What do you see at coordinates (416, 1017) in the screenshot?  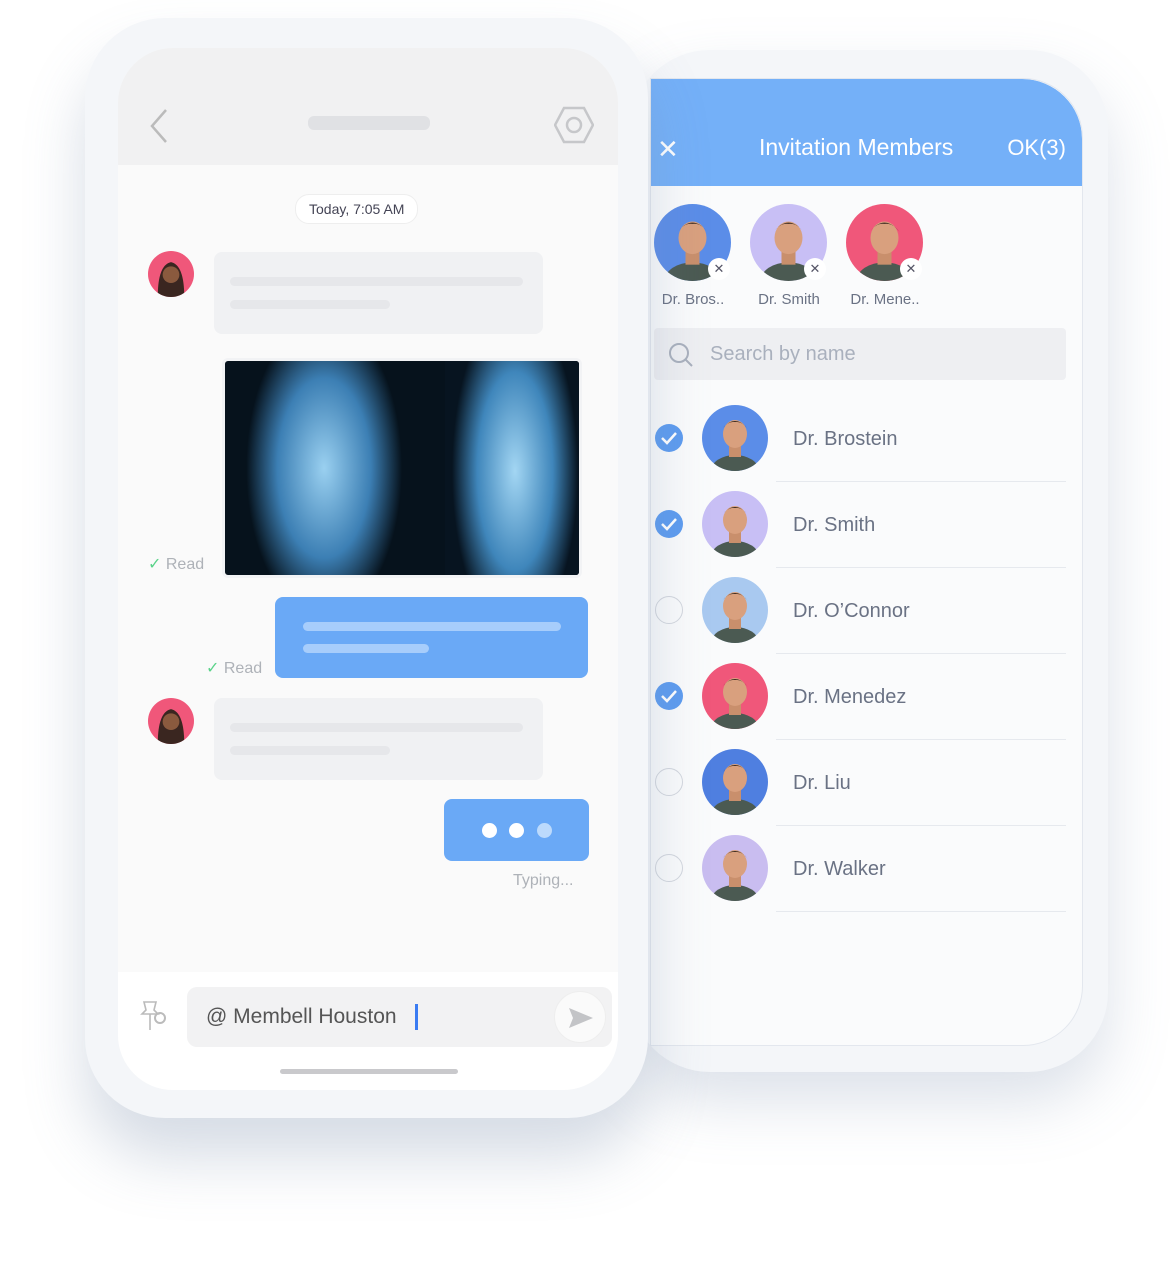 I see `text-cursor` at bounding box center [416, 1017].